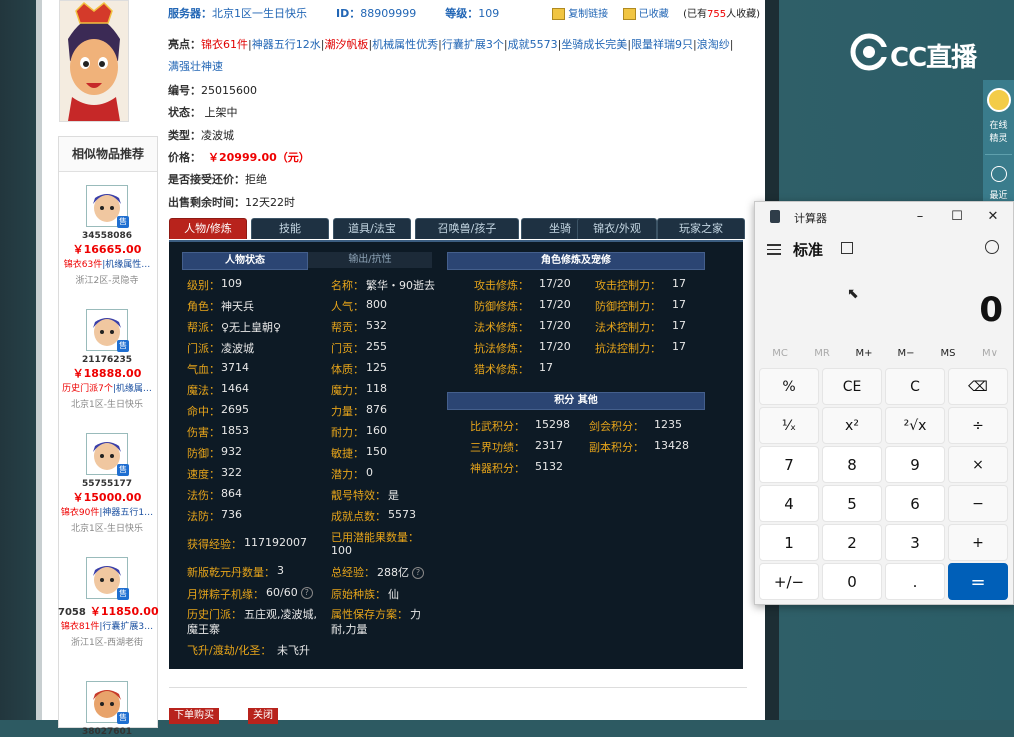  I want to click on digit-7-button: 7, so click(789, 464).